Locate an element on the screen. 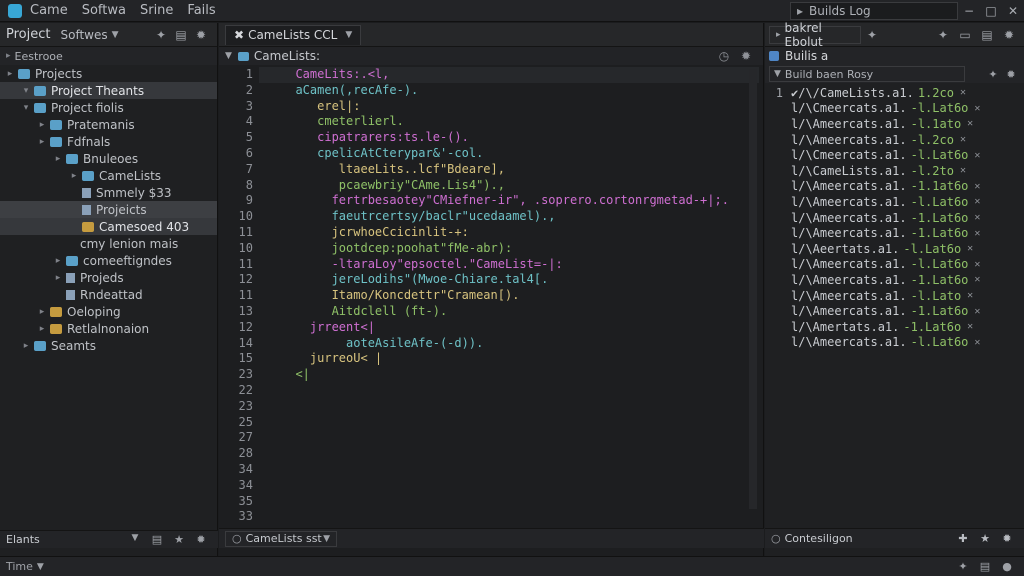 This screenshot has width=1024, height=576. clipboard-icon: ▤ is located at coordinates (157, 539).